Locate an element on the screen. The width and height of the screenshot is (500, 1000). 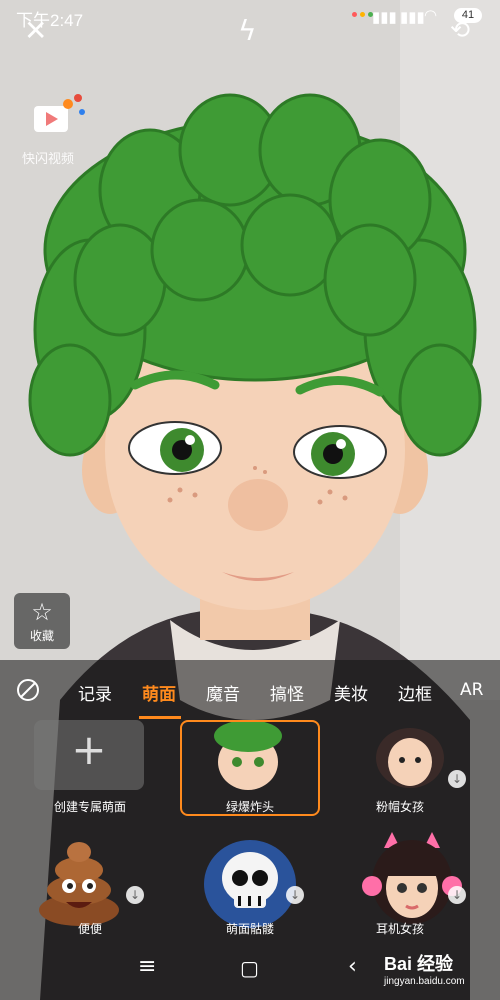
effect-headphone-girl: ↓ 耳机女孩 is located at coordinates (420, 885).